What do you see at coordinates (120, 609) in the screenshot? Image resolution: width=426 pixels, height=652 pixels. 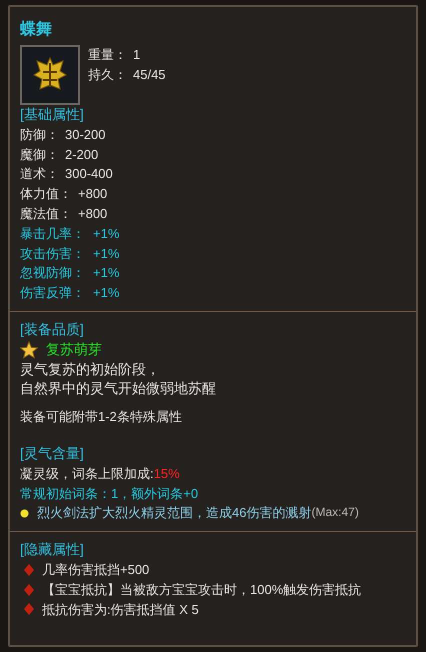 I see `hidden-attribute: 抵抗伤害为:伤害抵挡值 X 5` at bounding box center [120, 609].